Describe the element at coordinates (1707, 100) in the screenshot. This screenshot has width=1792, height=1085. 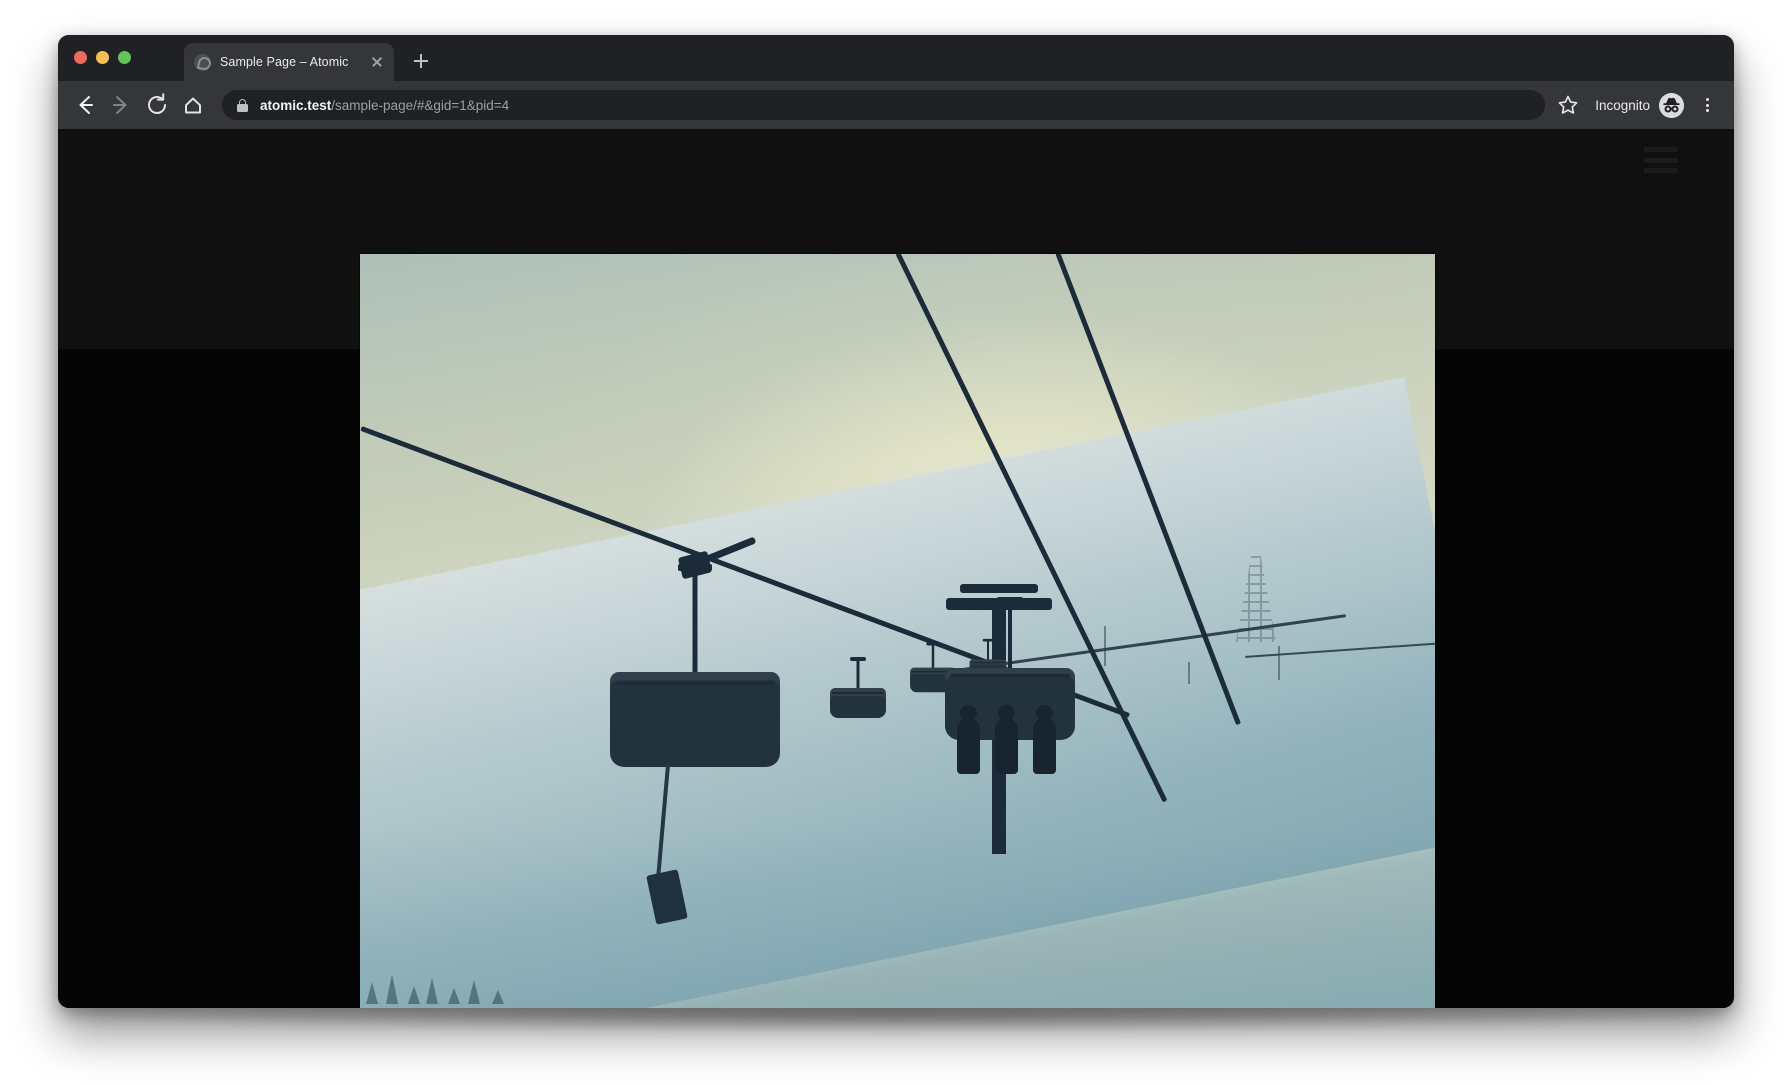
I see `three-dot-menu-icon` at that location.